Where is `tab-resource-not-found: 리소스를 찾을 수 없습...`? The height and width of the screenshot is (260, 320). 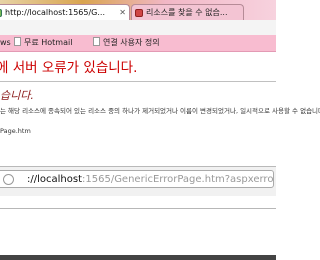
tab-resource-not-found: 리소스를 찾을 수 없습... is located at coordinates (187, 12).